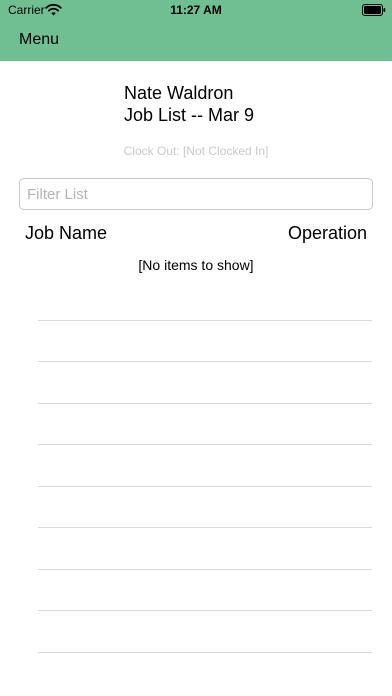 This screenshot has width=392, height=696. I want to click on clock-out-button: Clock Out: [Not Clocked In], so click(196, 151).